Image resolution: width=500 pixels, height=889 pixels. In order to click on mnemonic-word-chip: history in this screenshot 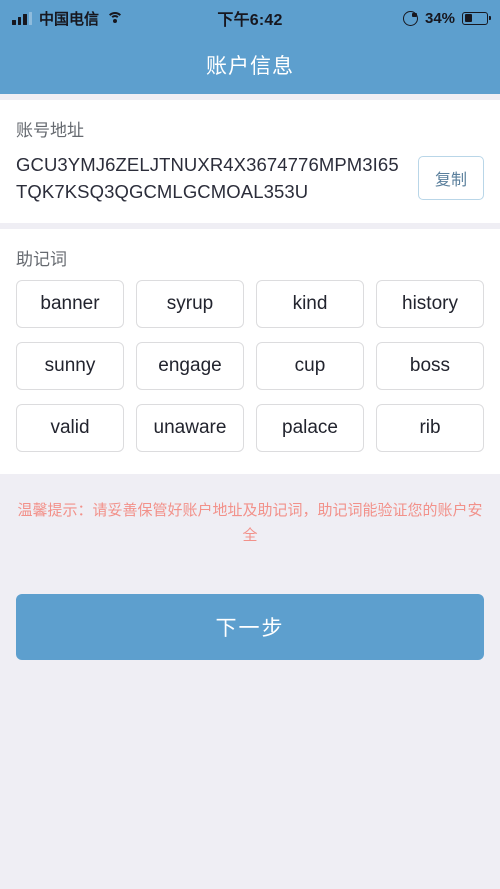, I will do `click(430, 304)`.